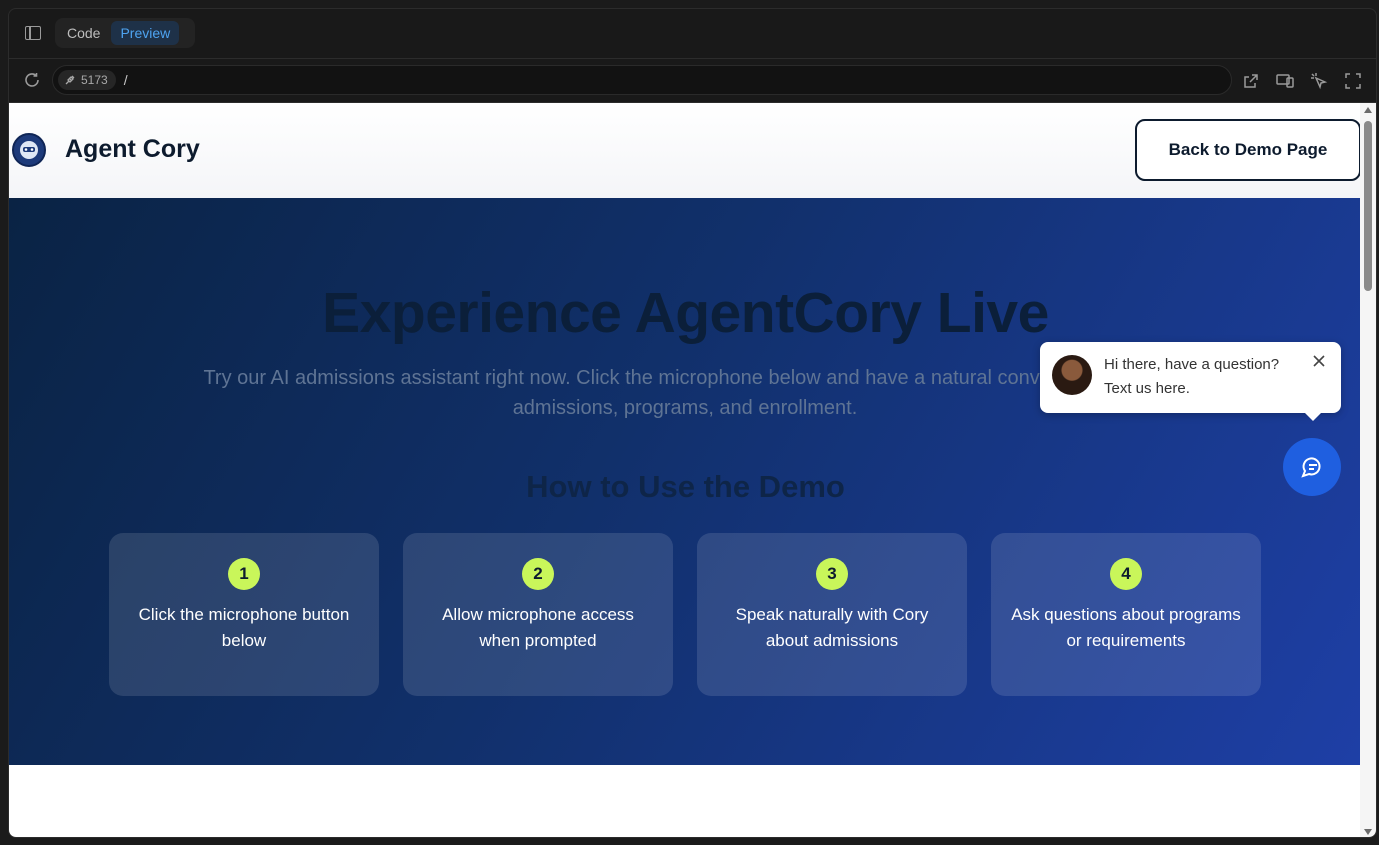  Describe the element at coordinates (244, 627) in the screenshot. I see `step-text: Click the microphone button below` at that location.